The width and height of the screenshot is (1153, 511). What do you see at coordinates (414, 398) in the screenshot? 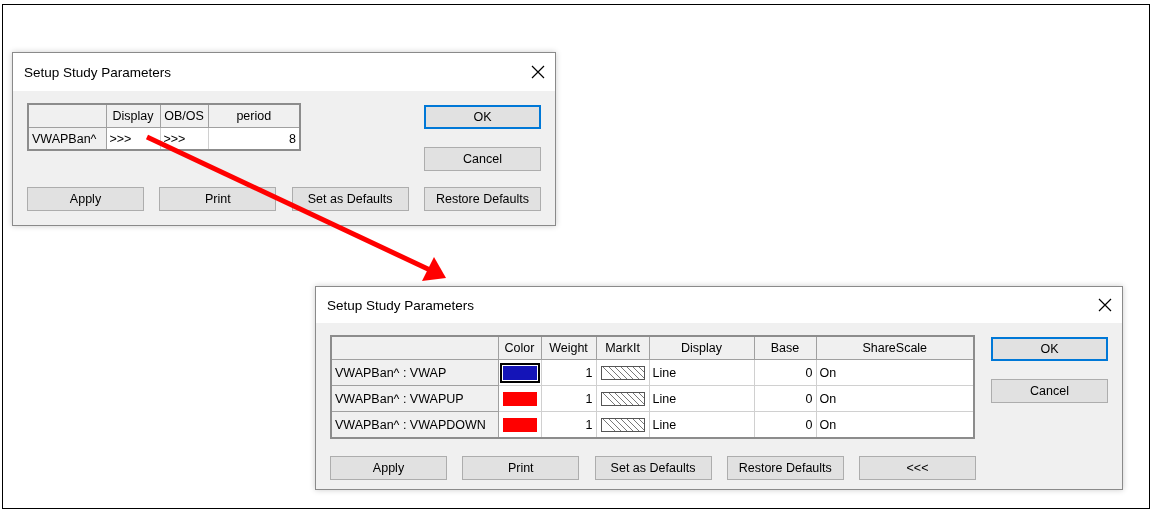
I see `row-header: VWAPBan^ : VWAPUP` at bounding box center [414, 398].